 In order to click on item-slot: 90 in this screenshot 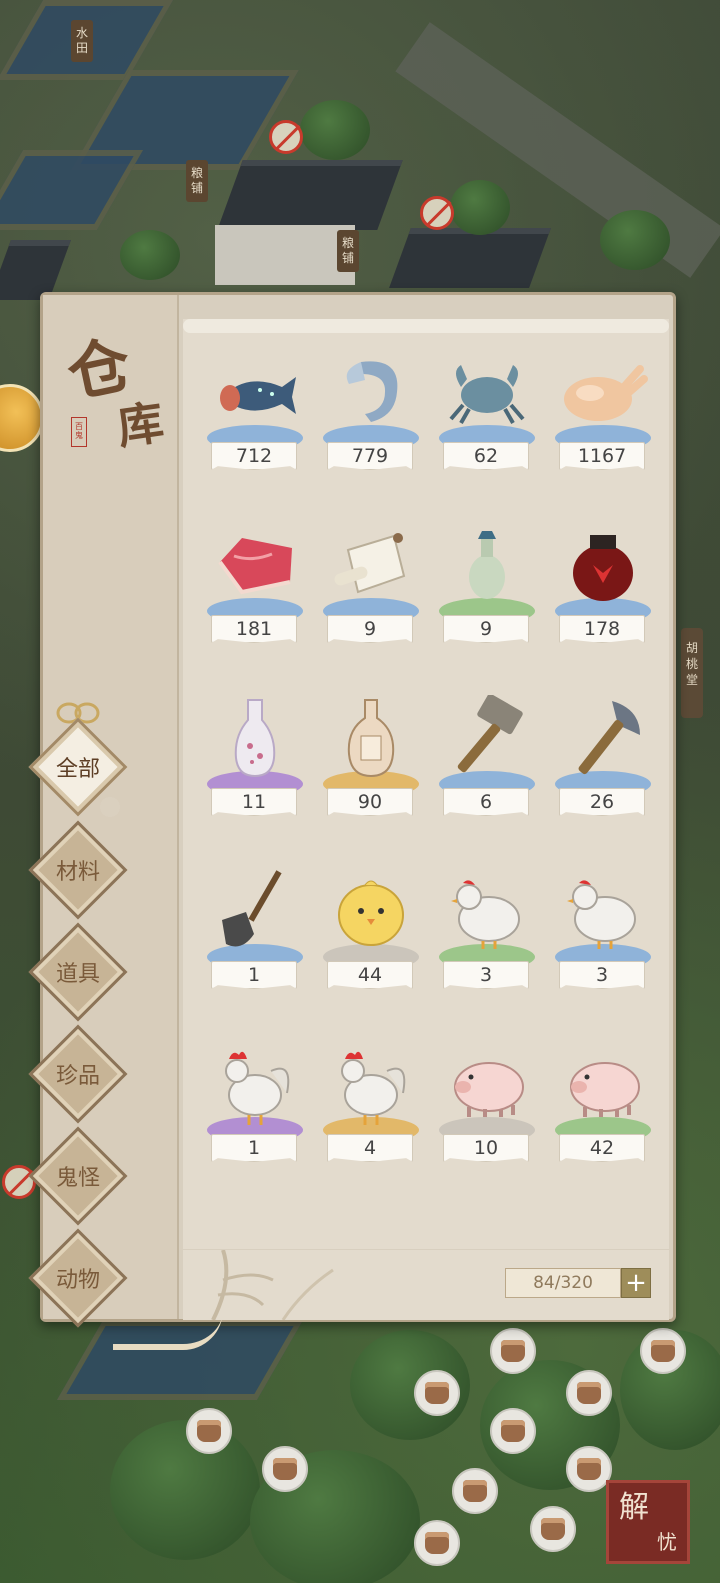, I will do `click(363, 765)`.